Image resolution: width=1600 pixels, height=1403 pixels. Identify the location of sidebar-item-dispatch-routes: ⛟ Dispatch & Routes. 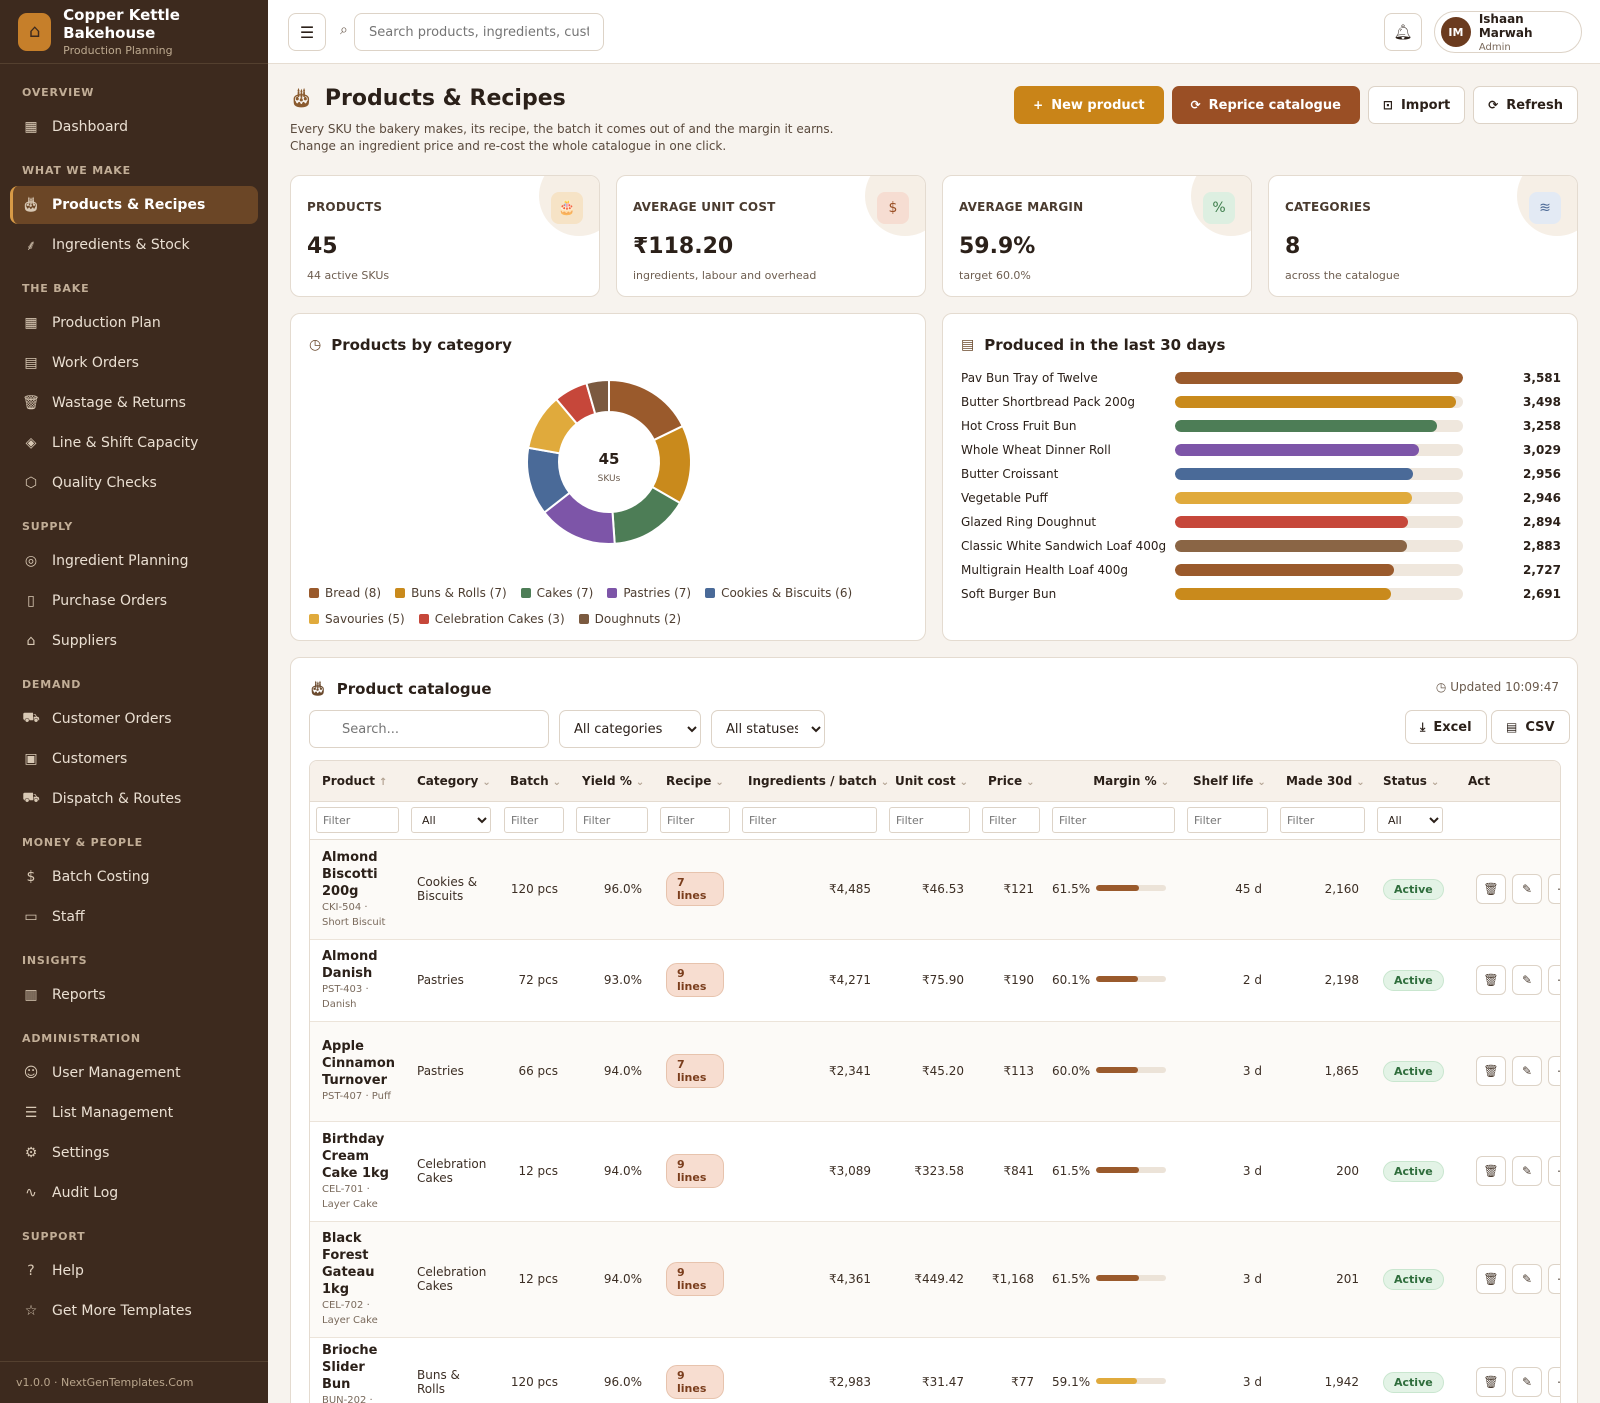
(134, 799).